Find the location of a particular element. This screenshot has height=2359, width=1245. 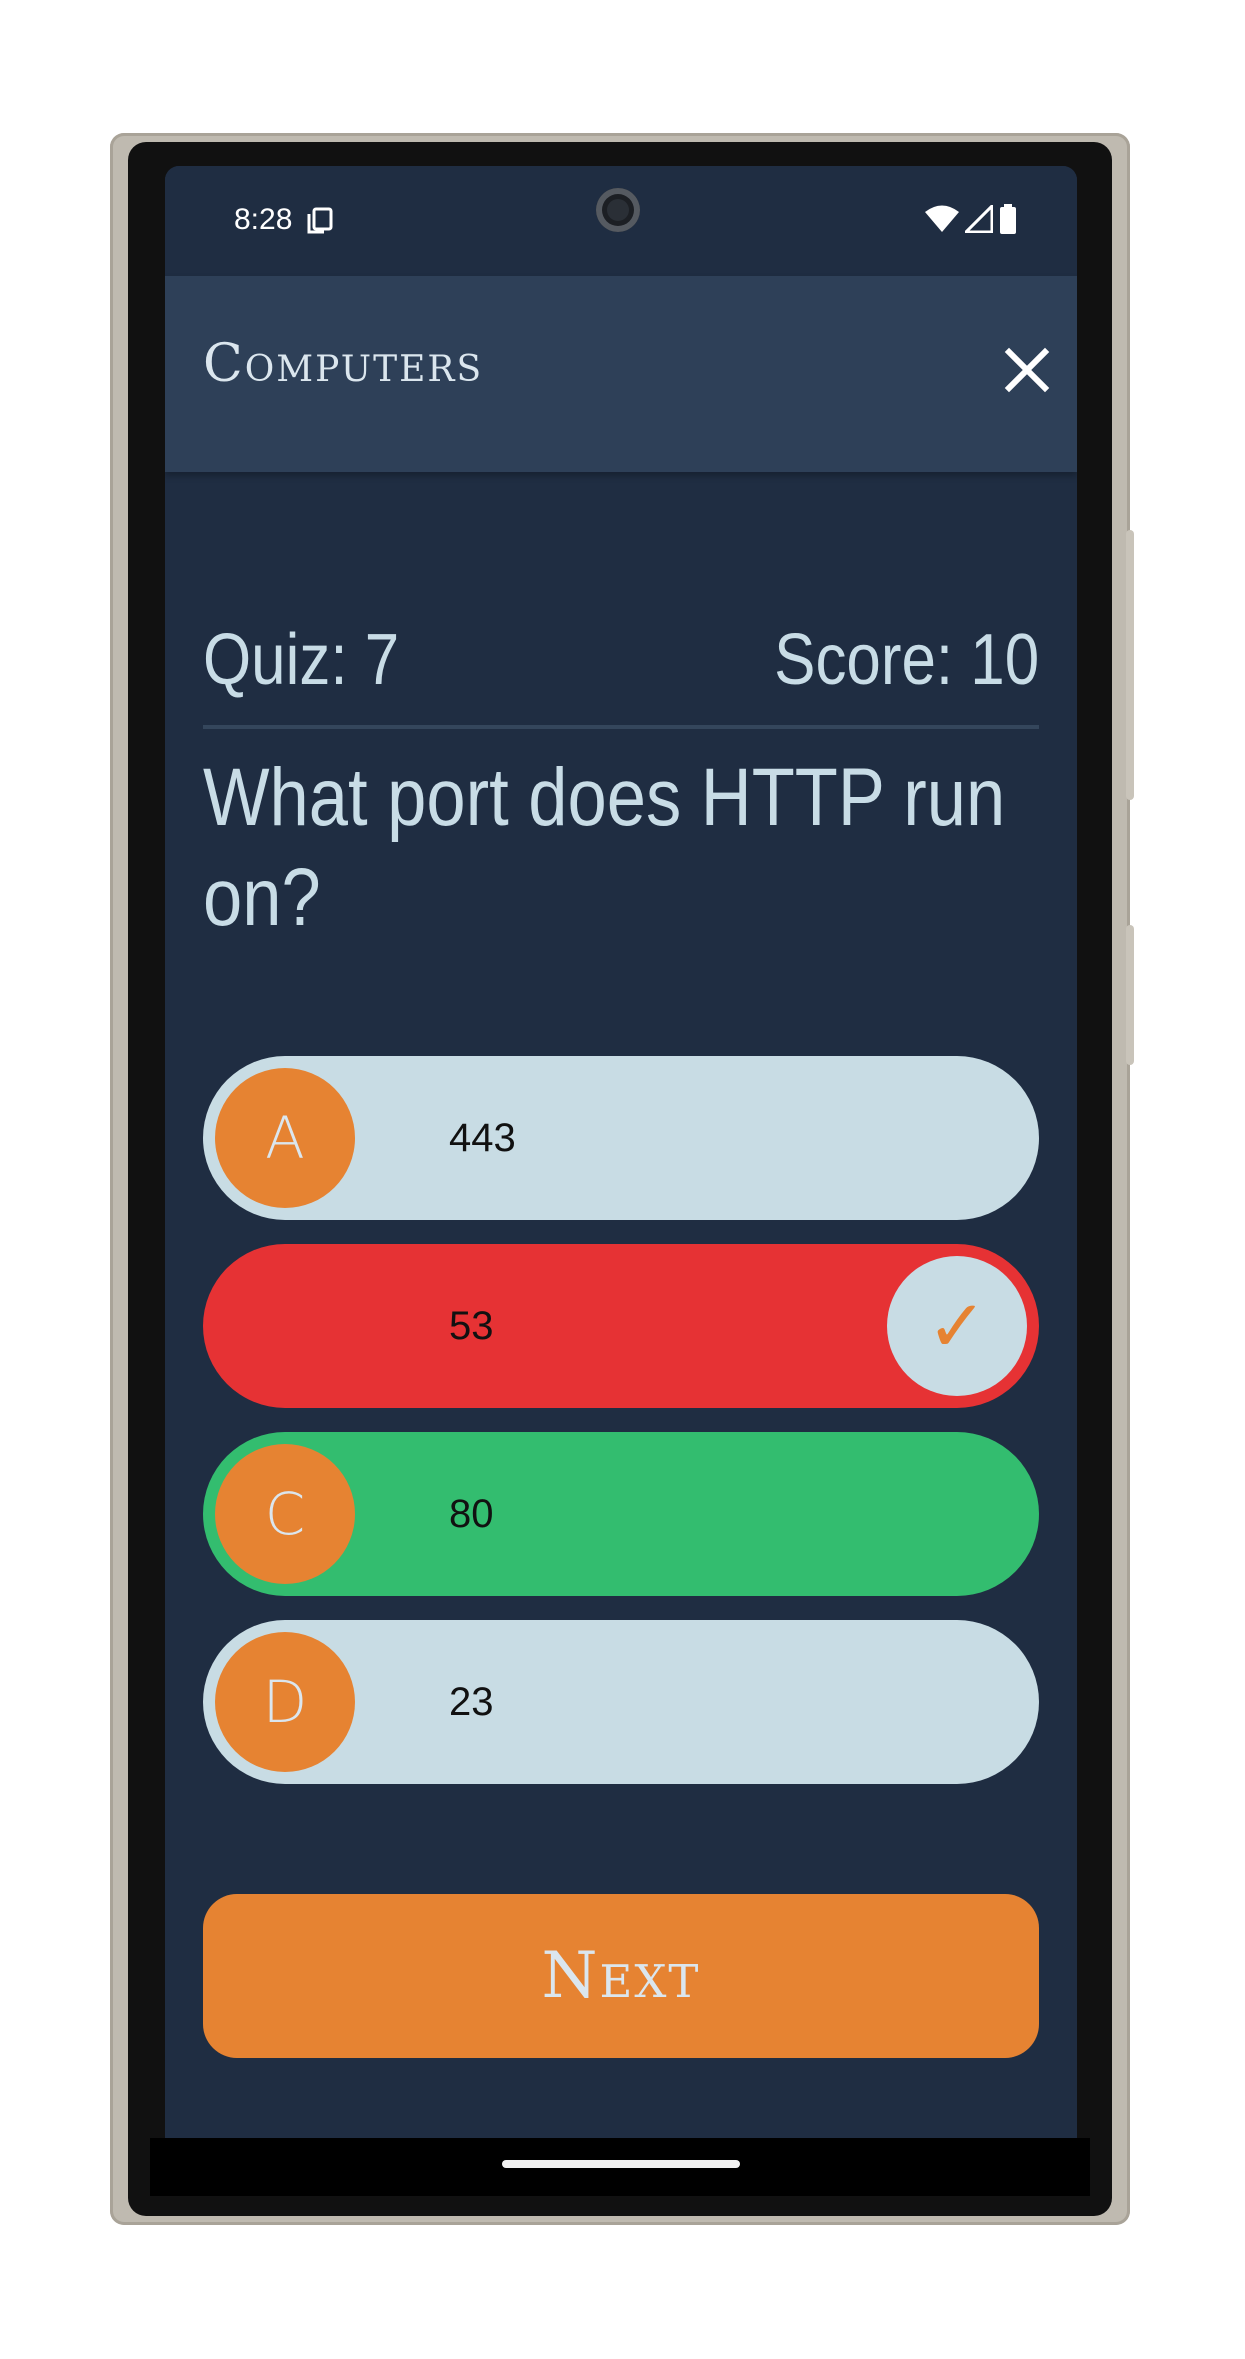

status-bar: 8:28 is located at coordinates (621, 221).